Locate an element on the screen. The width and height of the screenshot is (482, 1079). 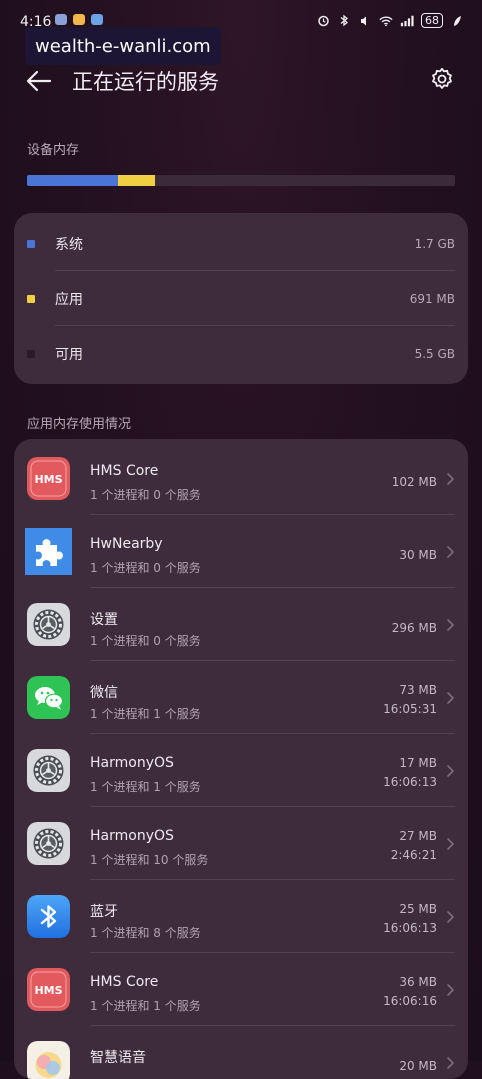
app-process-info: 1 个进程和 10 个服务 is located at coordinates (149, 860).